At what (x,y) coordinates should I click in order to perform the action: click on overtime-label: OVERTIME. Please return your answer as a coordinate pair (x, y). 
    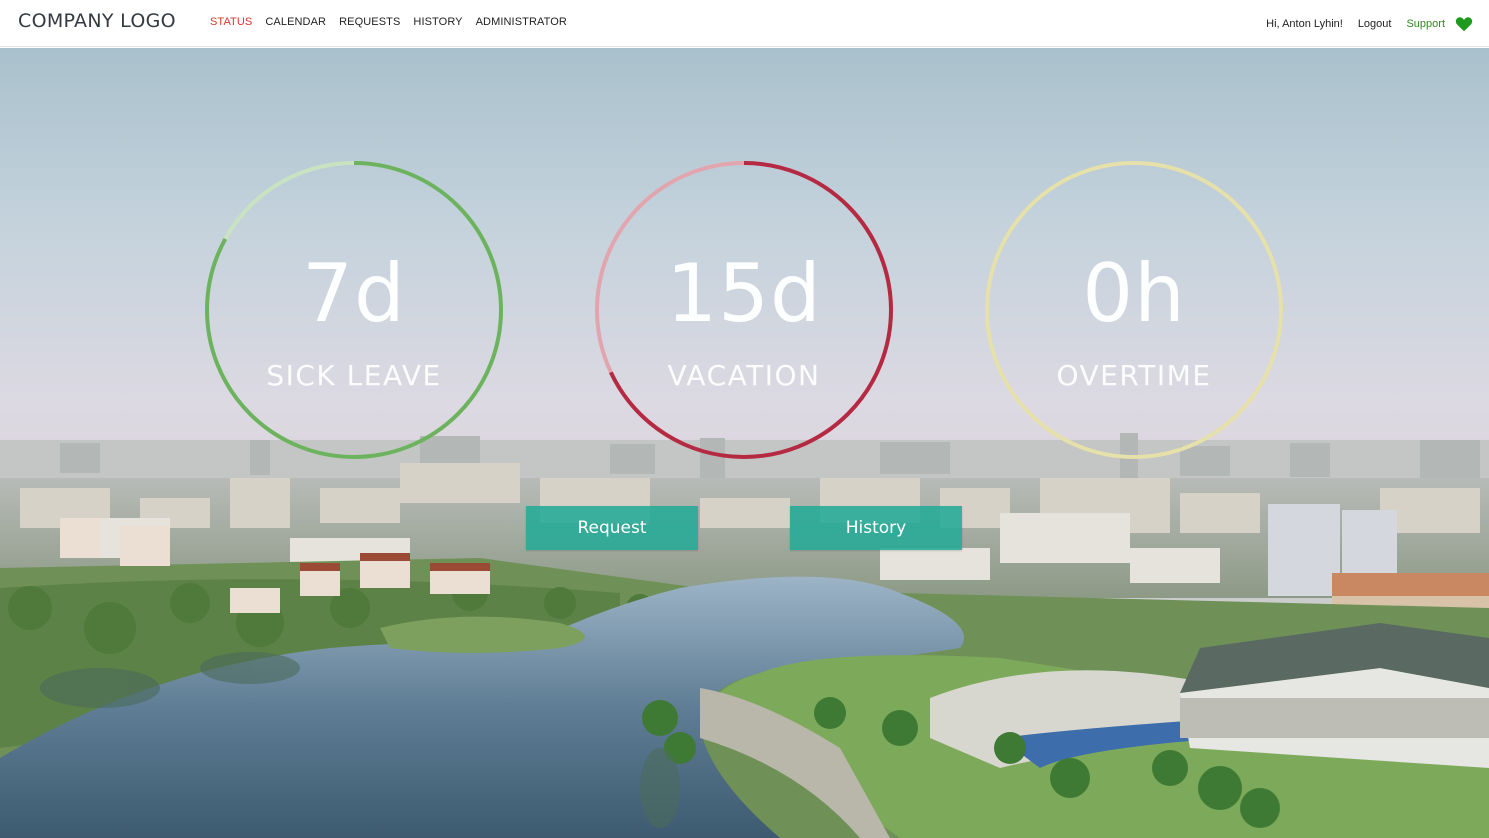
    Looking at the image, I should click on (1134, 375).